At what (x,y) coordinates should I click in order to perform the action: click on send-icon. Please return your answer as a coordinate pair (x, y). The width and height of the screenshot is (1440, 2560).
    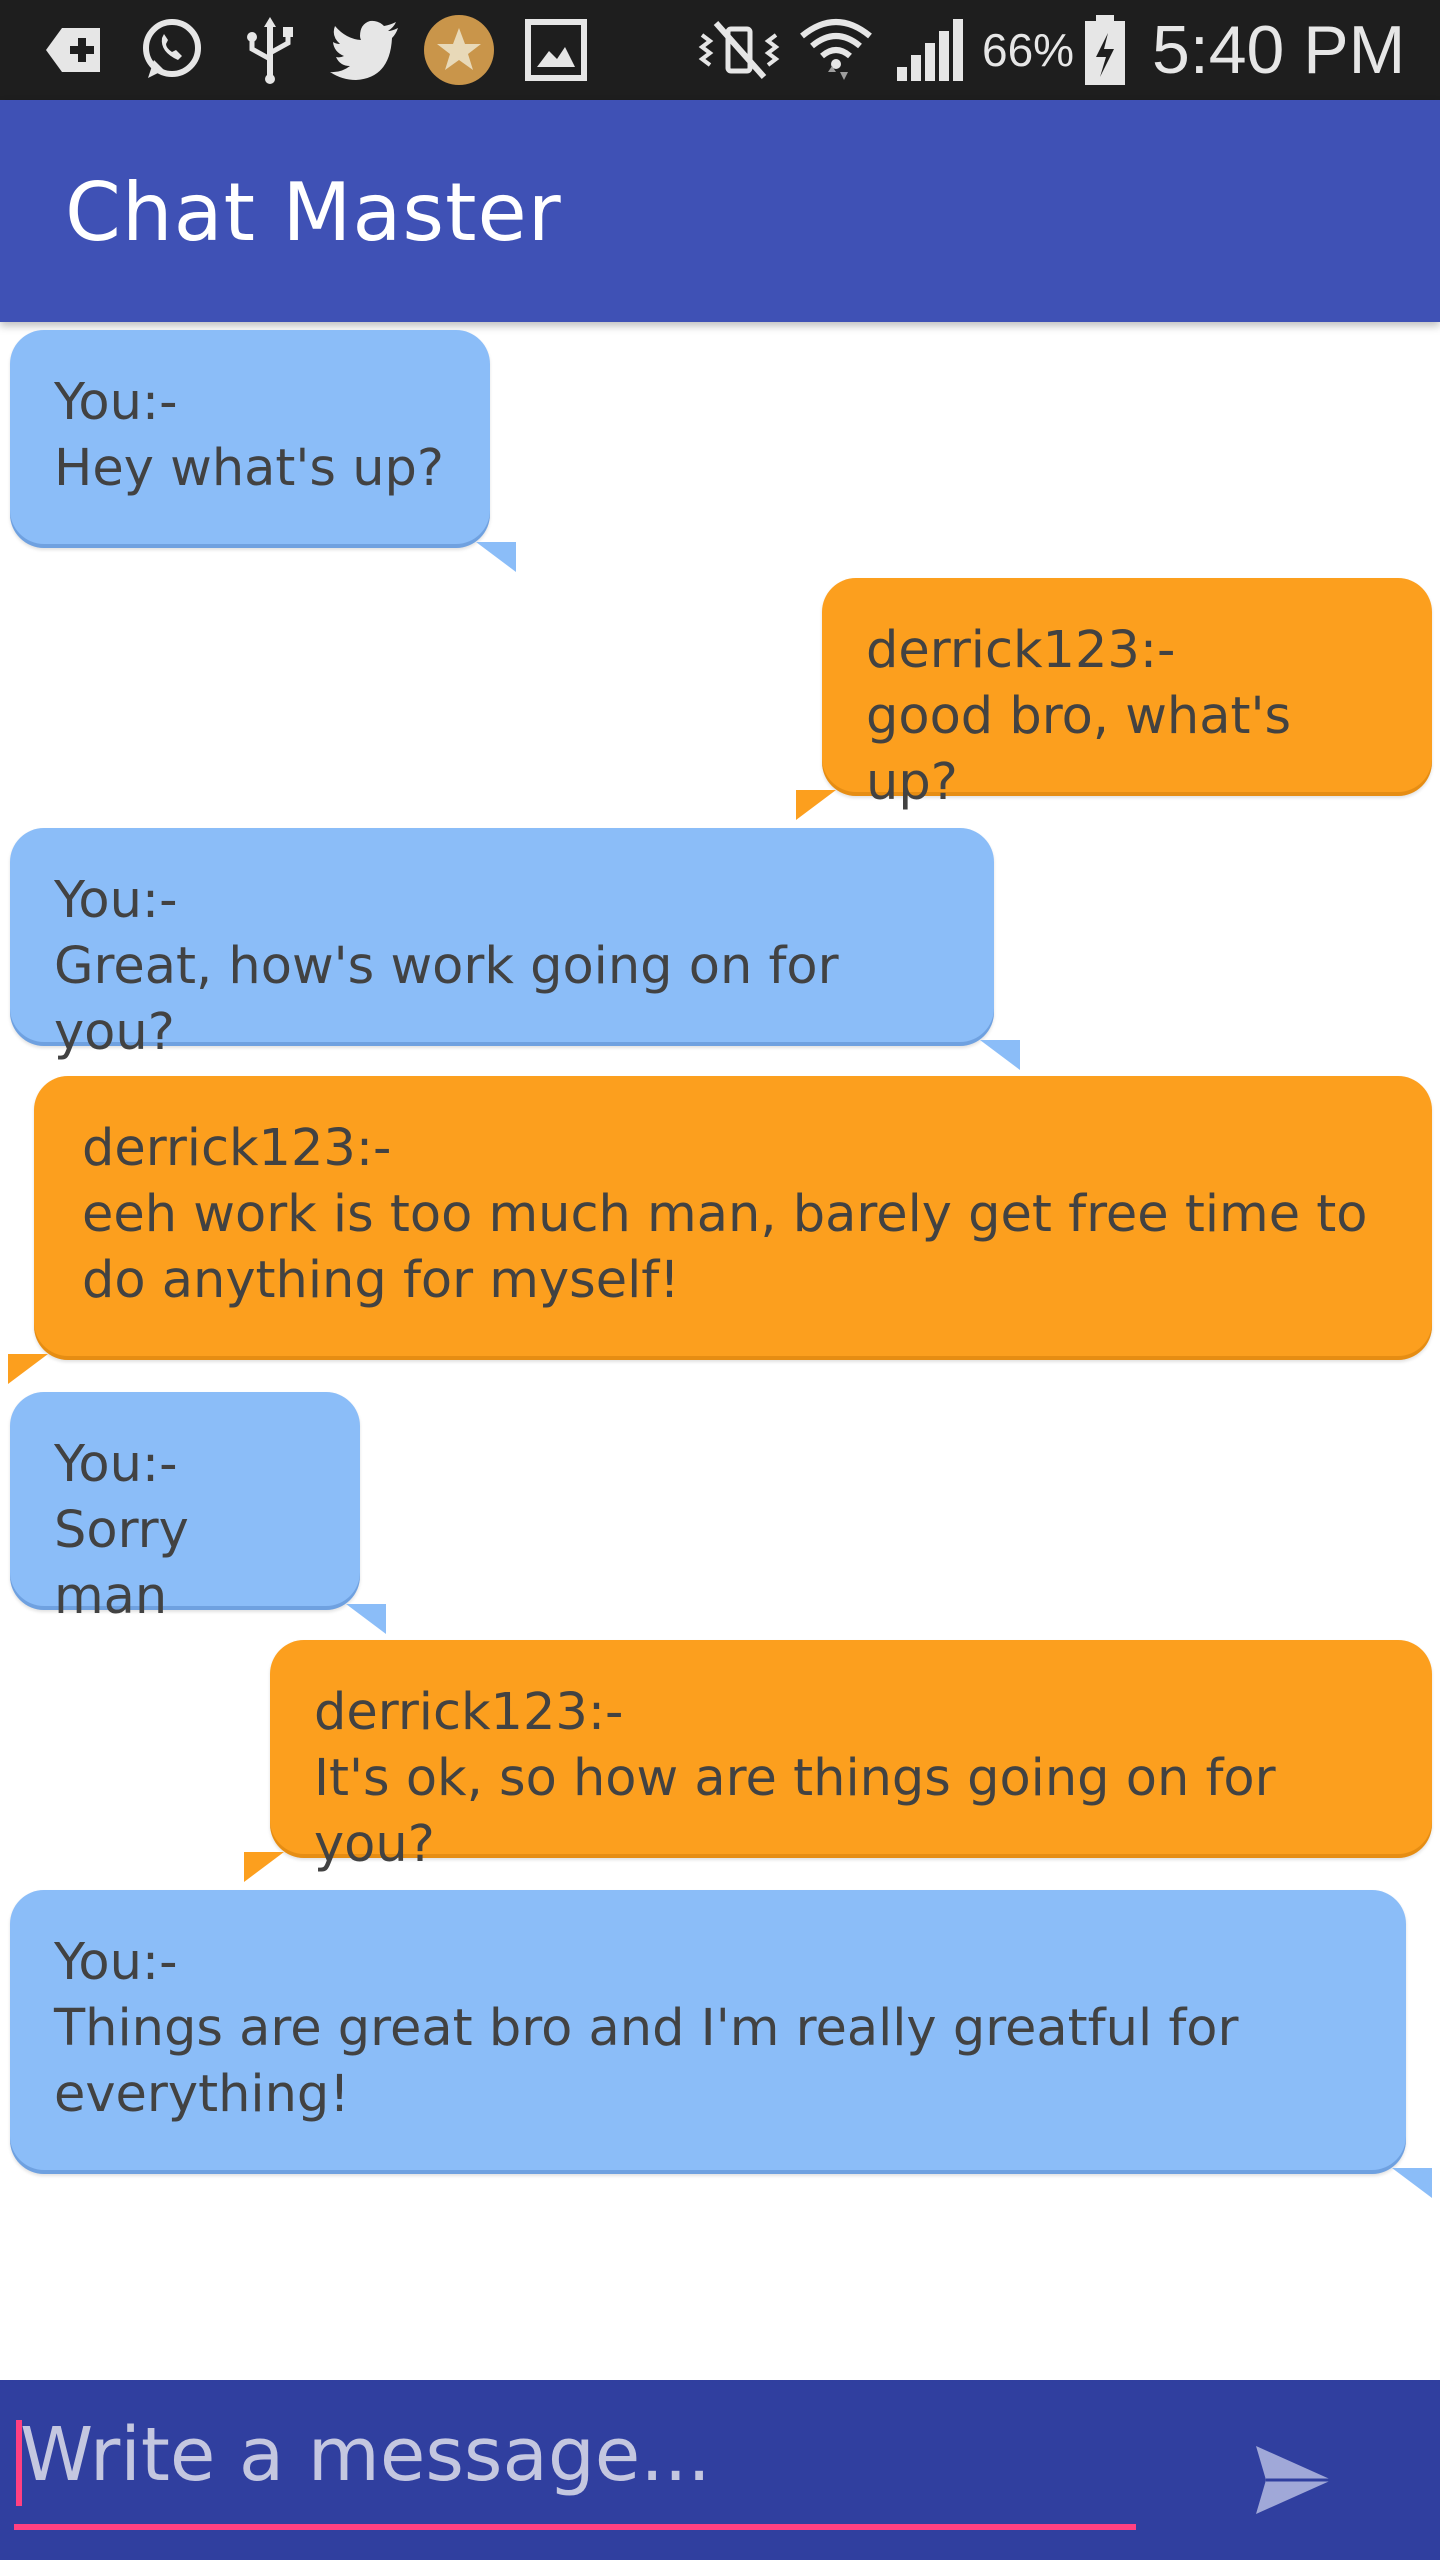
    Looking at the image, I should click on (1294, 2480).